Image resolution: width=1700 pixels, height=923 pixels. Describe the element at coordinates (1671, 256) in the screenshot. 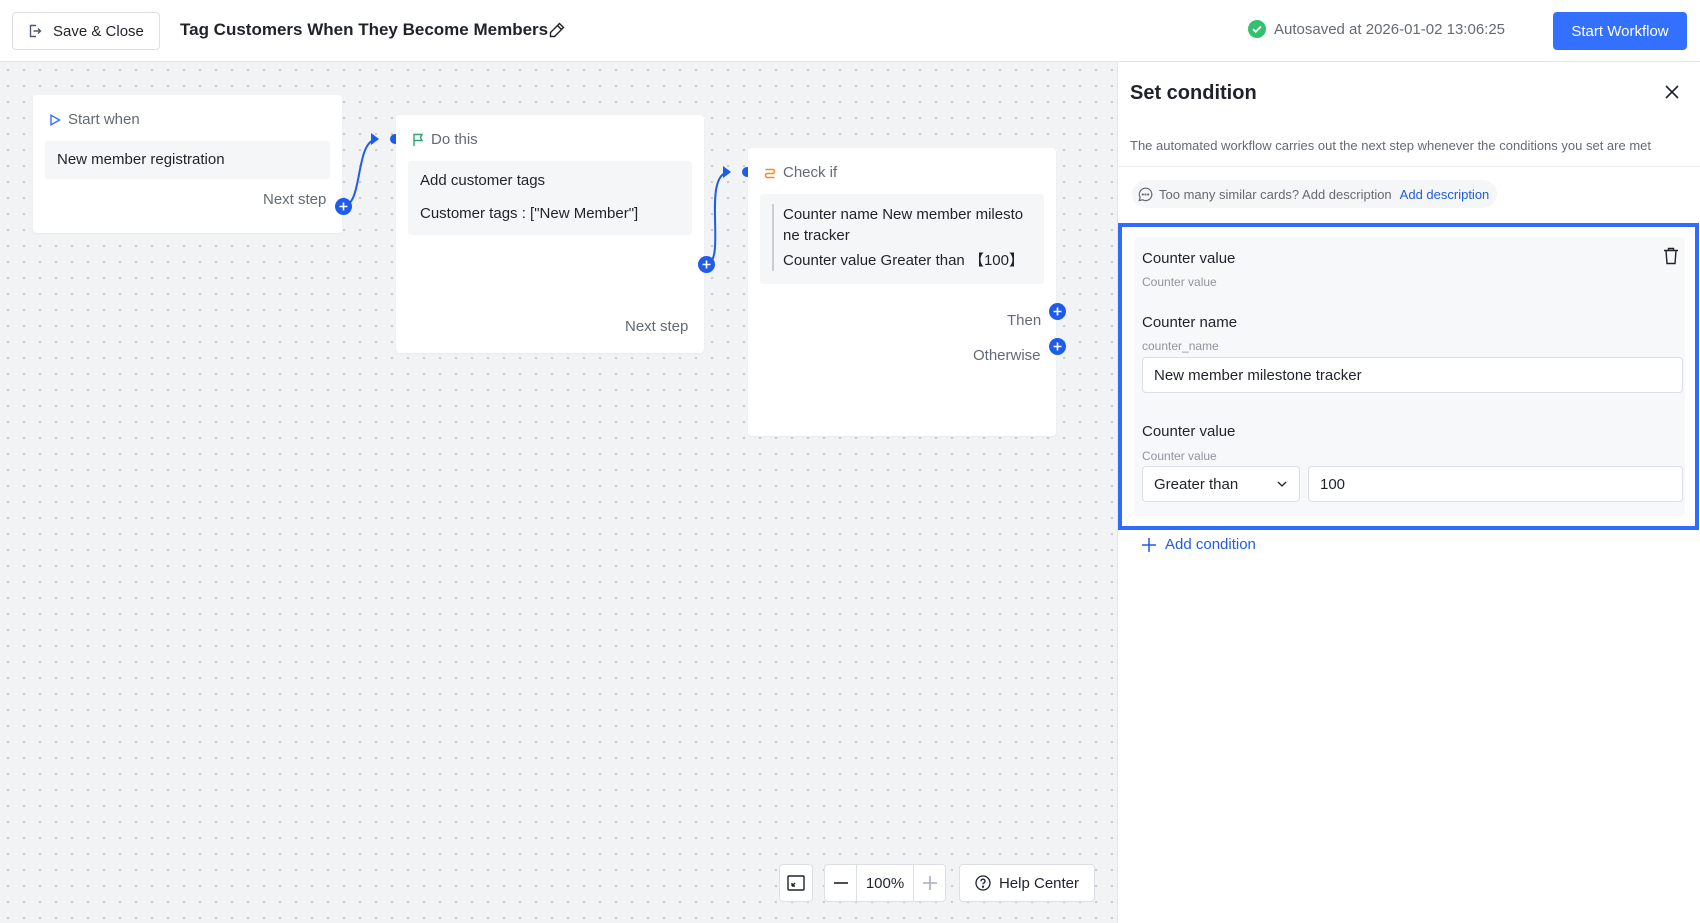

I see `trash-icon` at that location.